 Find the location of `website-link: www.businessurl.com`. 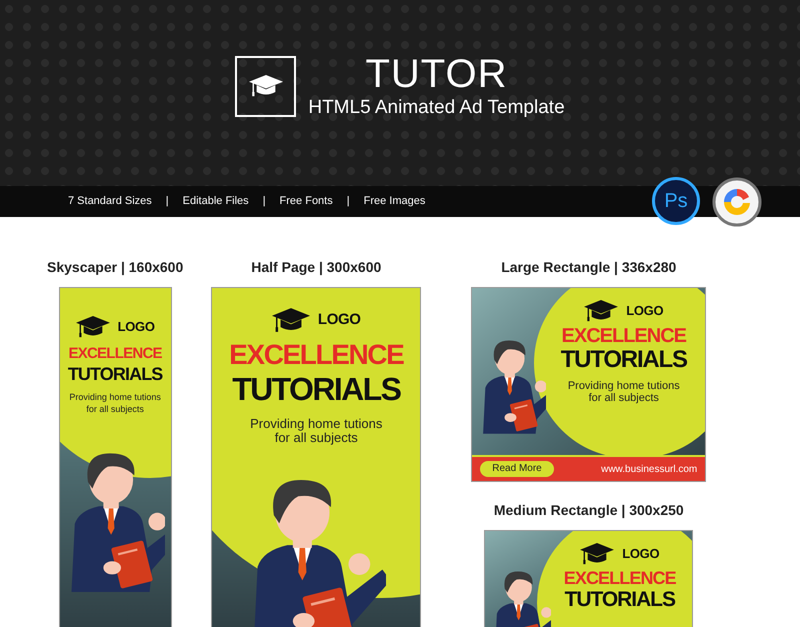

website-link: www.businessurl.com is located at coordinates (649, 469).